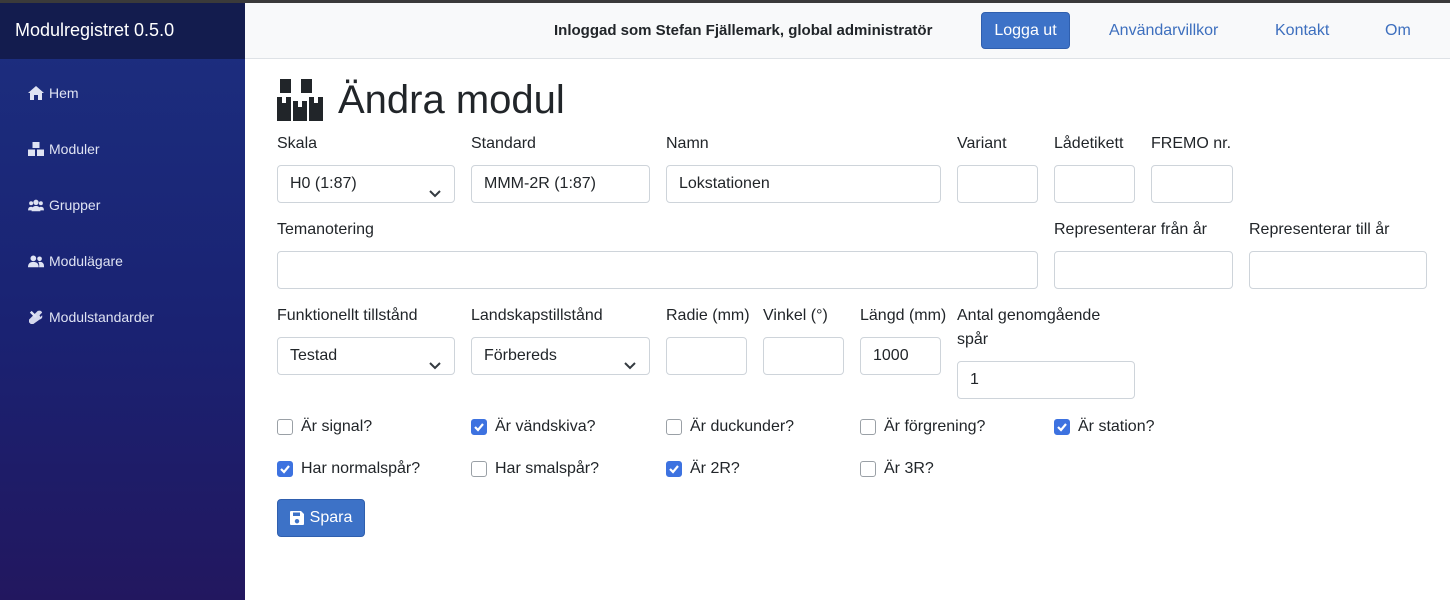 This screenshot has height=600, width=1450. What do you see at coordinates (708, 315) in the screenshot?
I see `radie-label: Radie (mm)` at bounding box center [708, 315].